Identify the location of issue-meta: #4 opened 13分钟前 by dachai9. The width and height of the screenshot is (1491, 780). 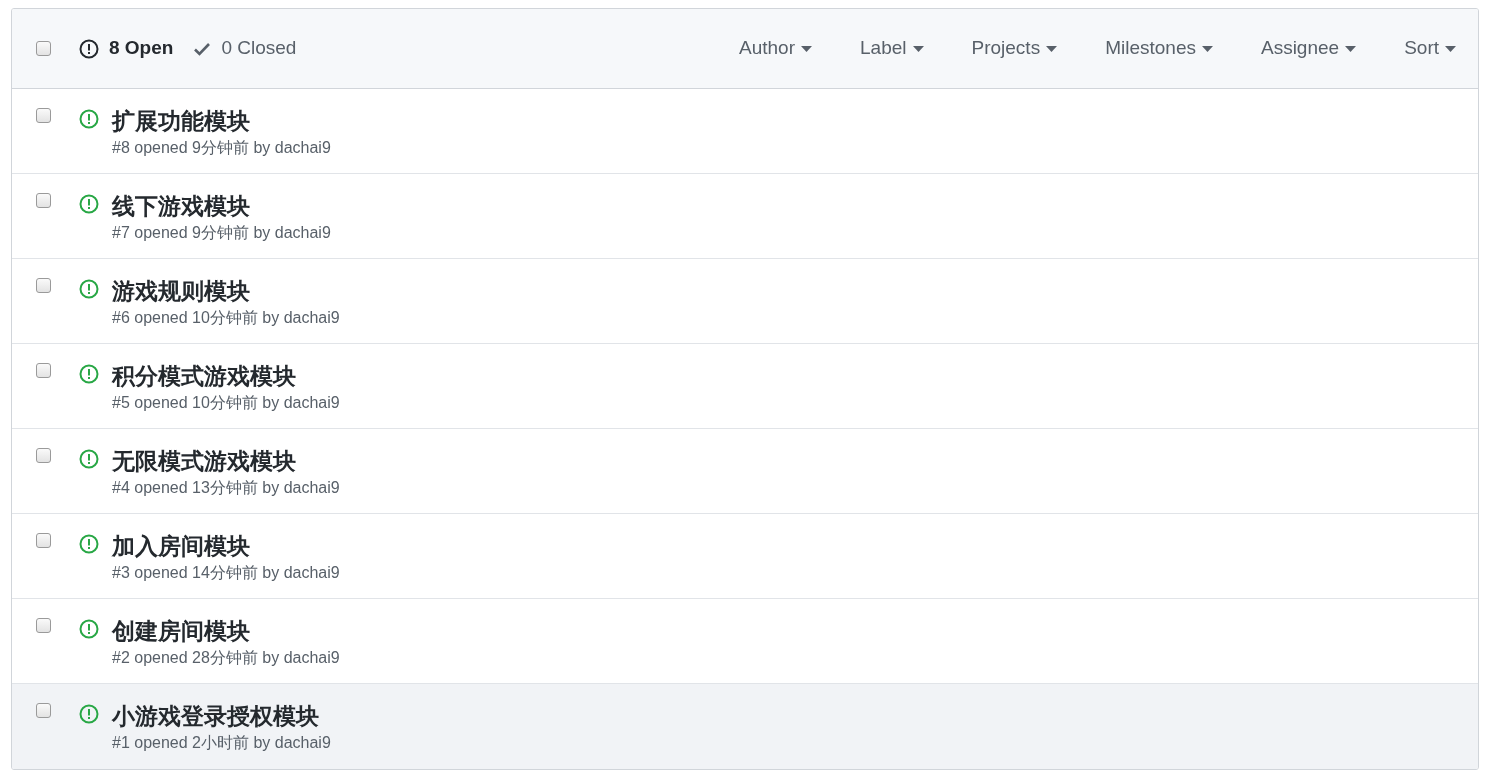
(226, 488).